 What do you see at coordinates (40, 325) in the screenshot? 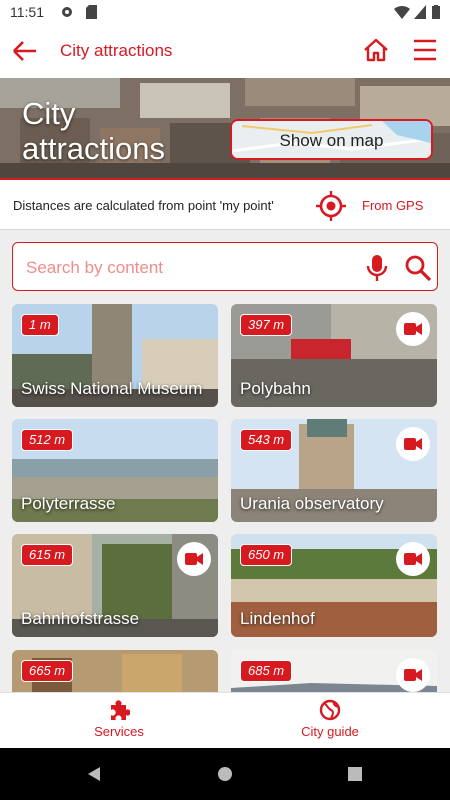
I see `distance-badge: 1 m` at bounding box center [40, 325].